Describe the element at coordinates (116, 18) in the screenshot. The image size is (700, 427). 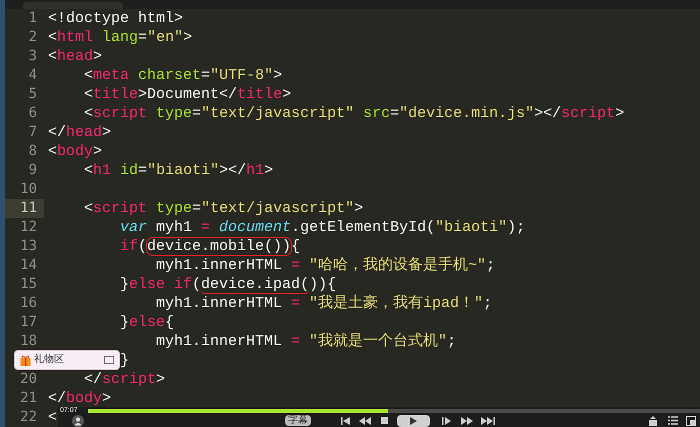
I see `code-line: <!doctype html>` at that location.